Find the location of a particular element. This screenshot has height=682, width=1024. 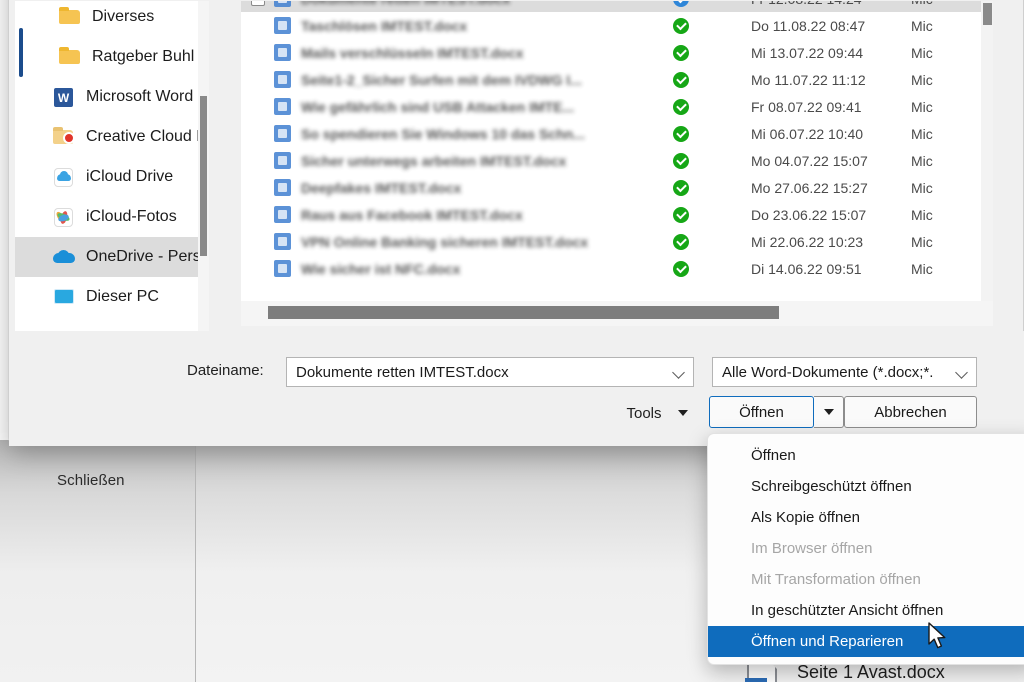

sidebar-item-label: iCloud Drive is located at coordinates (130, 176).